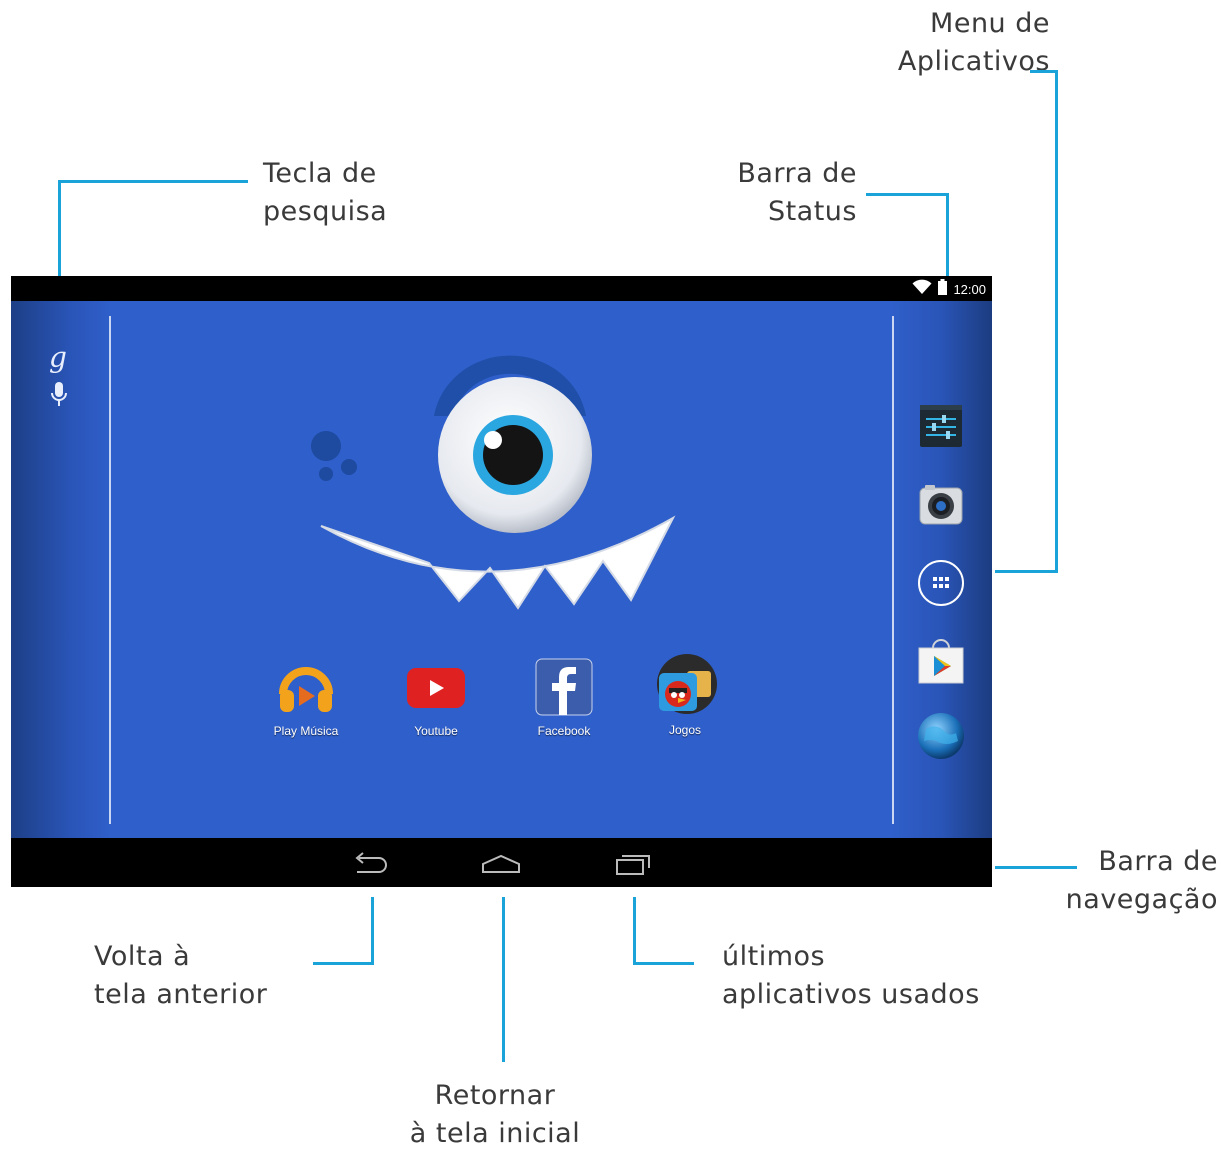 The image size is (1225, 1153). Describe the element at coordinates (343, 963) in the screenshot. I see `leader-back-h` at that location.